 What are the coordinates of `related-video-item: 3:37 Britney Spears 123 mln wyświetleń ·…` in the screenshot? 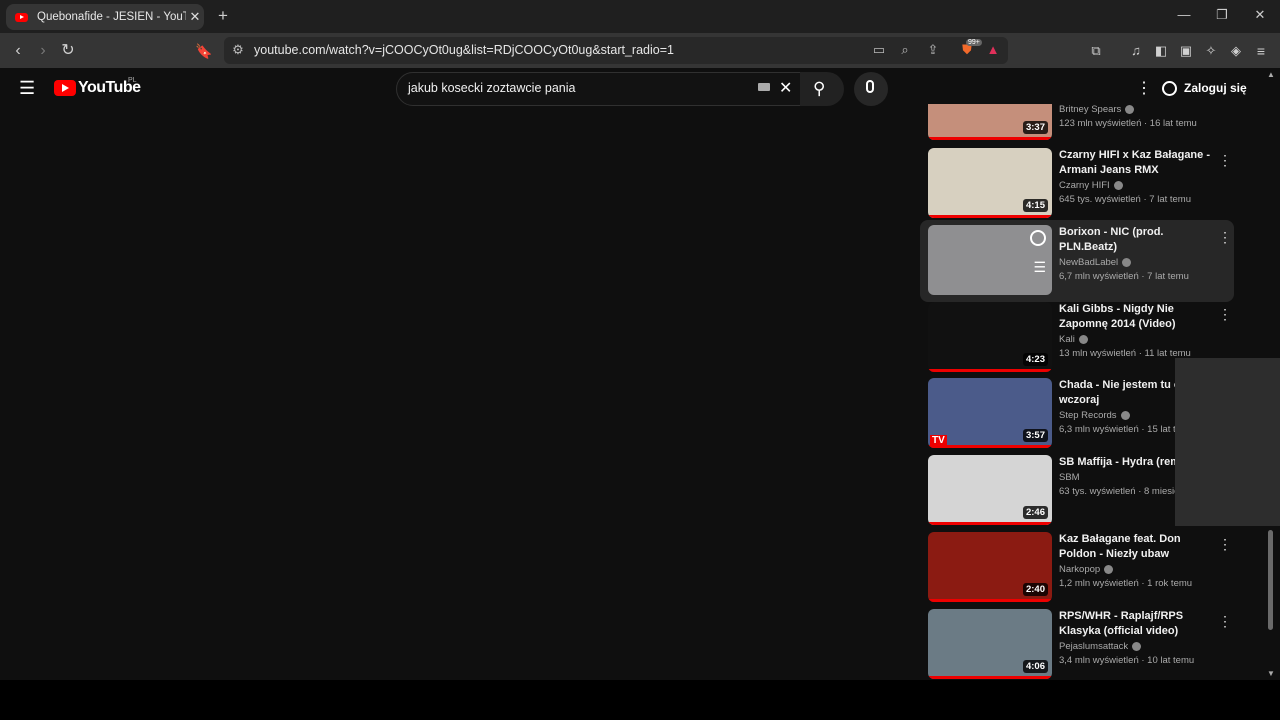 It's located at (1081, 124).